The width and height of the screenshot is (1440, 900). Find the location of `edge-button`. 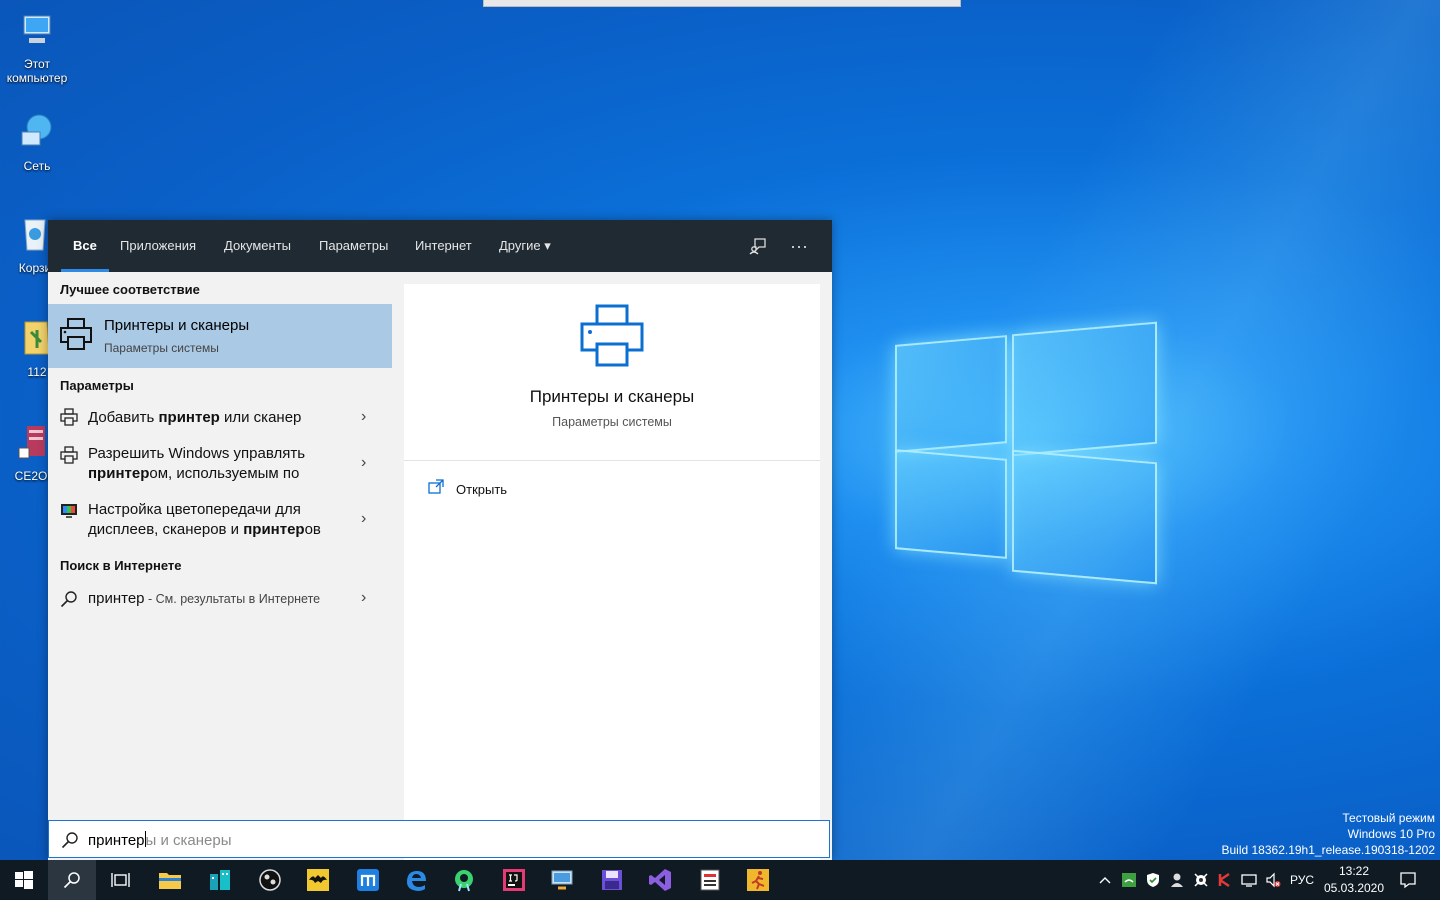

edge-button is located at coordinates (416, 880).